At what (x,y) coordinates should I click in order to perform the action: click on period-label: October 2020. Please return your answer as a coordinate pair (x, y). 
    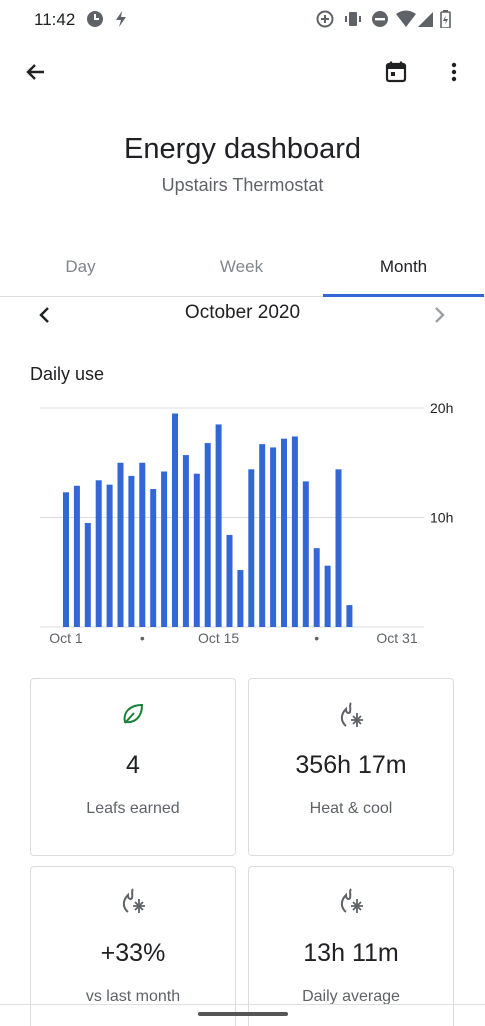
    Looking at the image, I should click on (242, 312).